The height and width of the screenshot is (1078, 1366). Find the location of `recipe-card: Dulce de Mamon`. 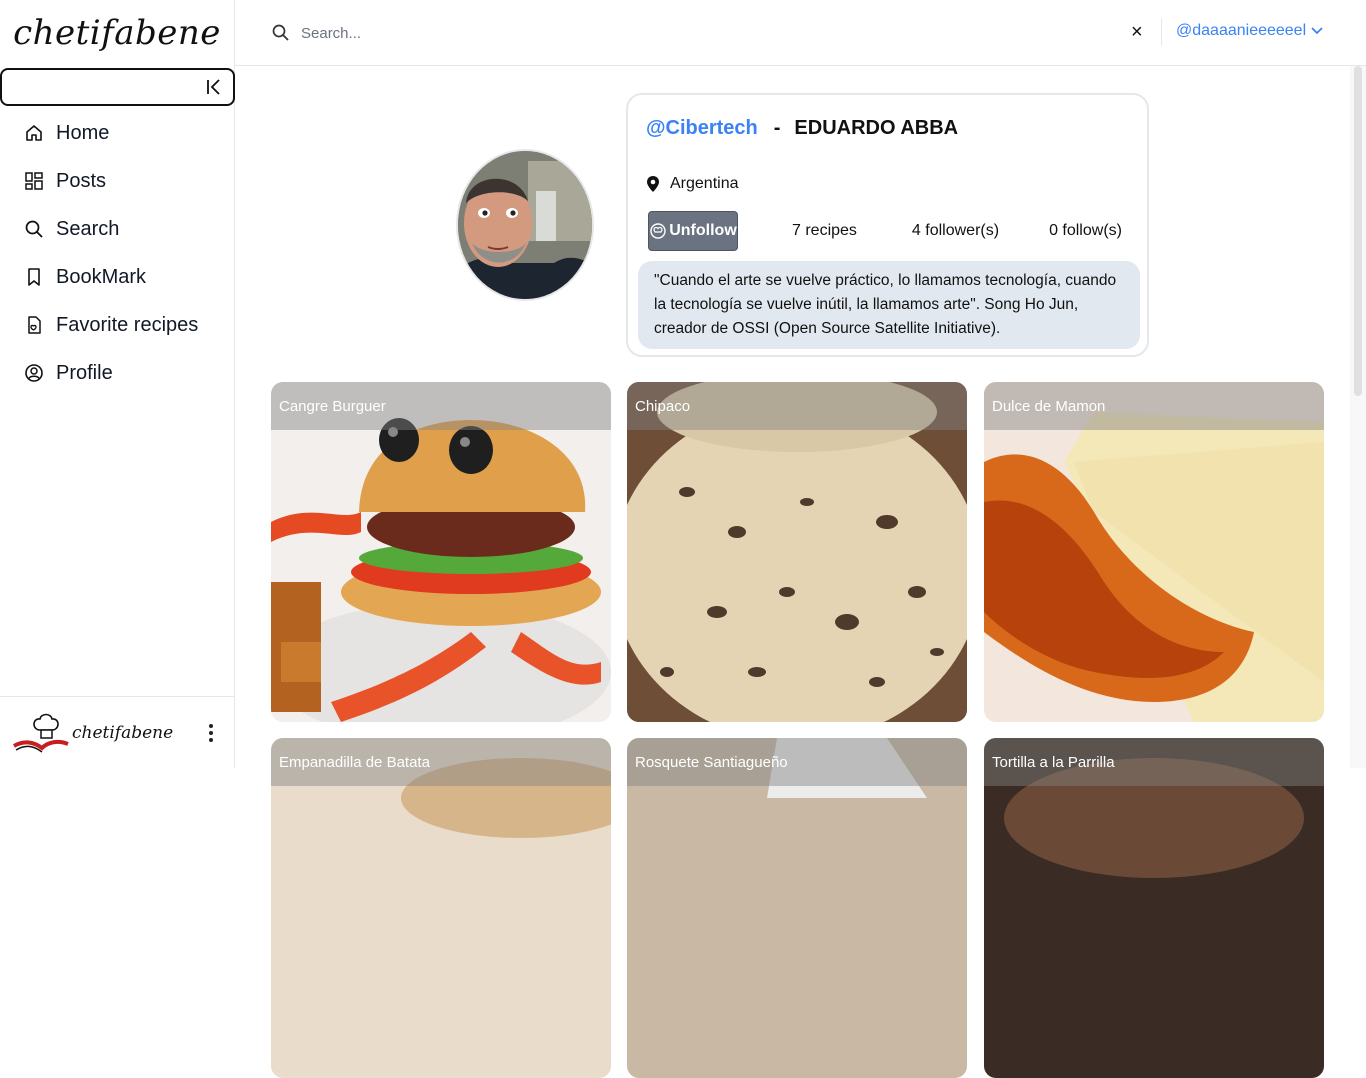

recipe-card: Dulce de Mamon is located at coordinates (1154, 552).